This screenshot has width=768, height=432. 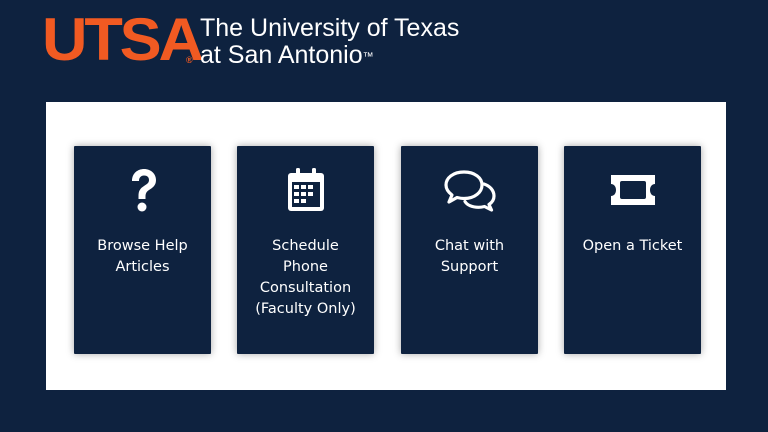 I want to click on question-mark-icon, so click(x=142, y=190).